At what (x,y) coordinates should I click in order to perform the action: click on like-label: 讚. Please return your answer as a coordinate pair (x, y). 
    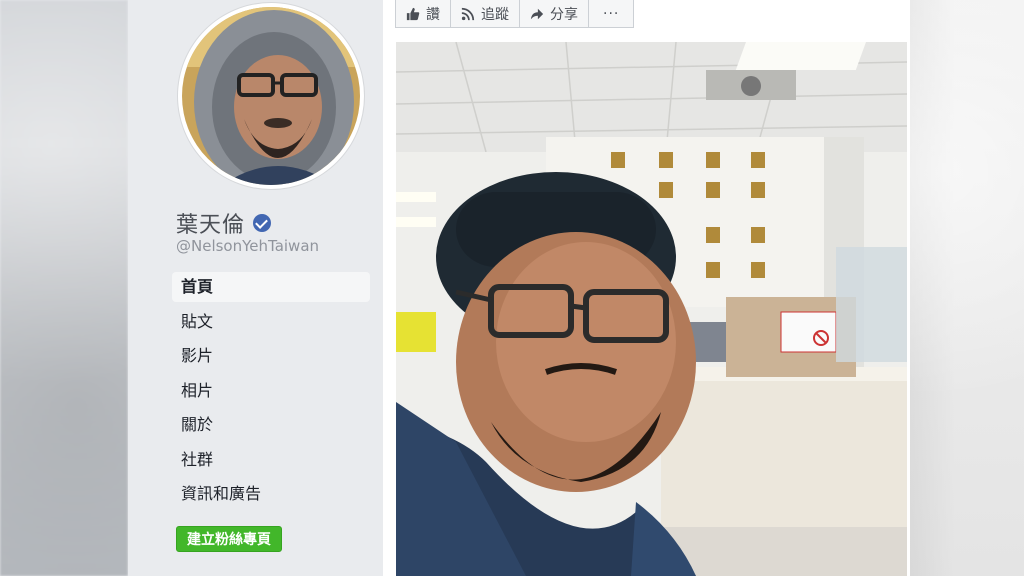
    Looking at the image, I should click on (433, 14).